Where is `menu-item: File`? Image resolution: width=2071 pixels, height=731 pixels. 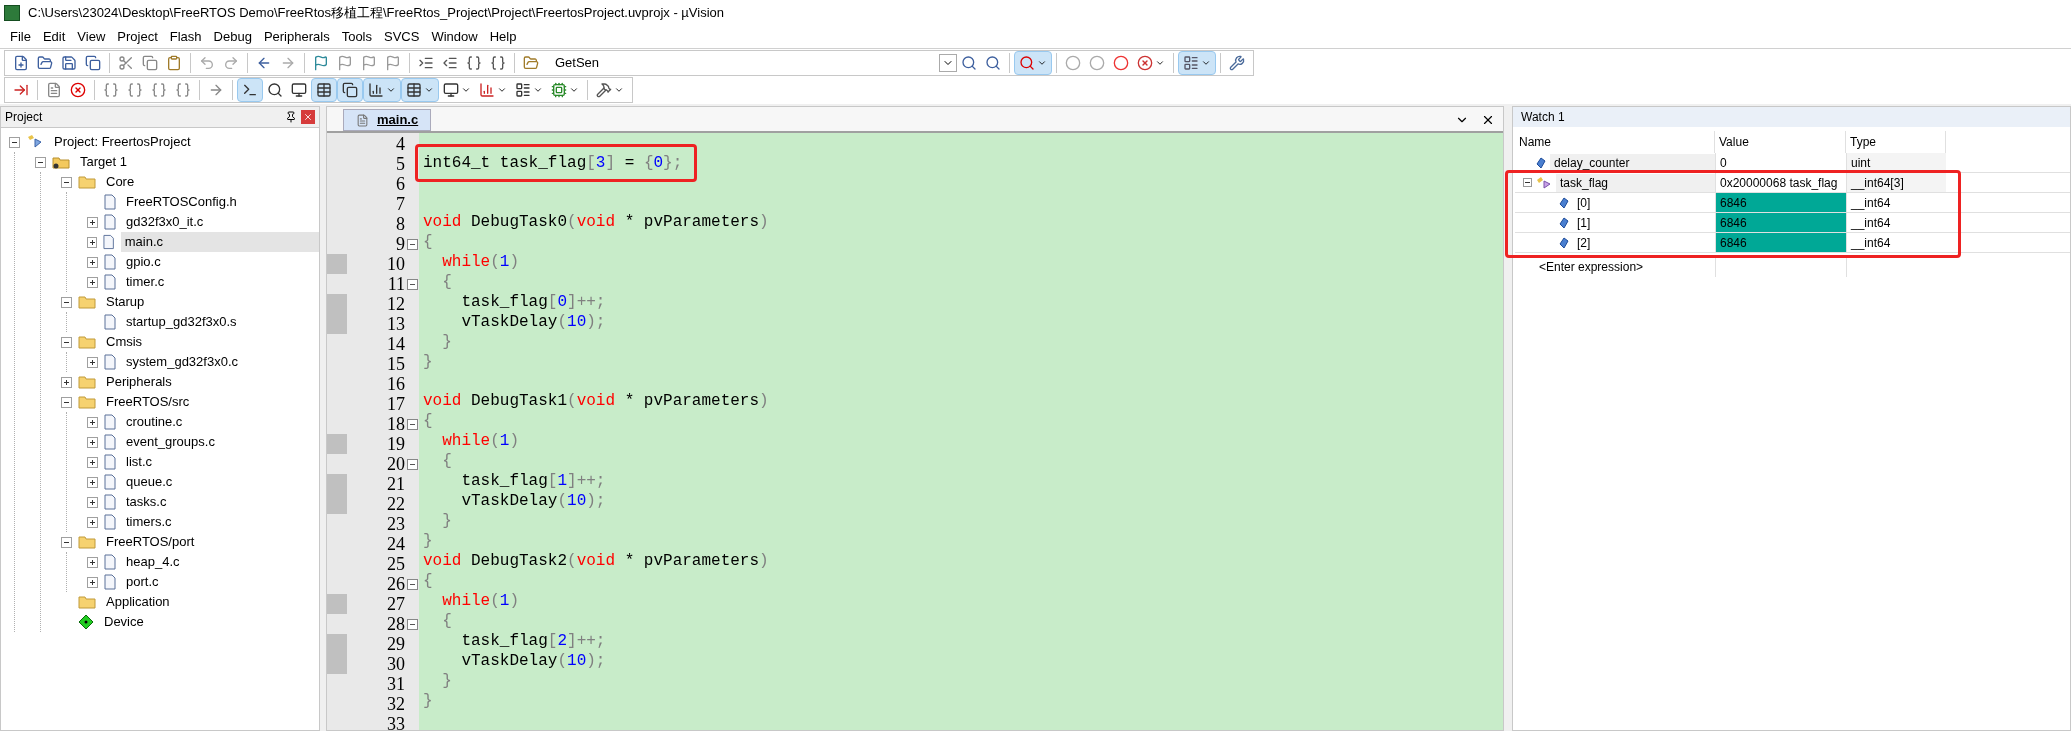 menu-item: File is located at coordinates (20, 37).